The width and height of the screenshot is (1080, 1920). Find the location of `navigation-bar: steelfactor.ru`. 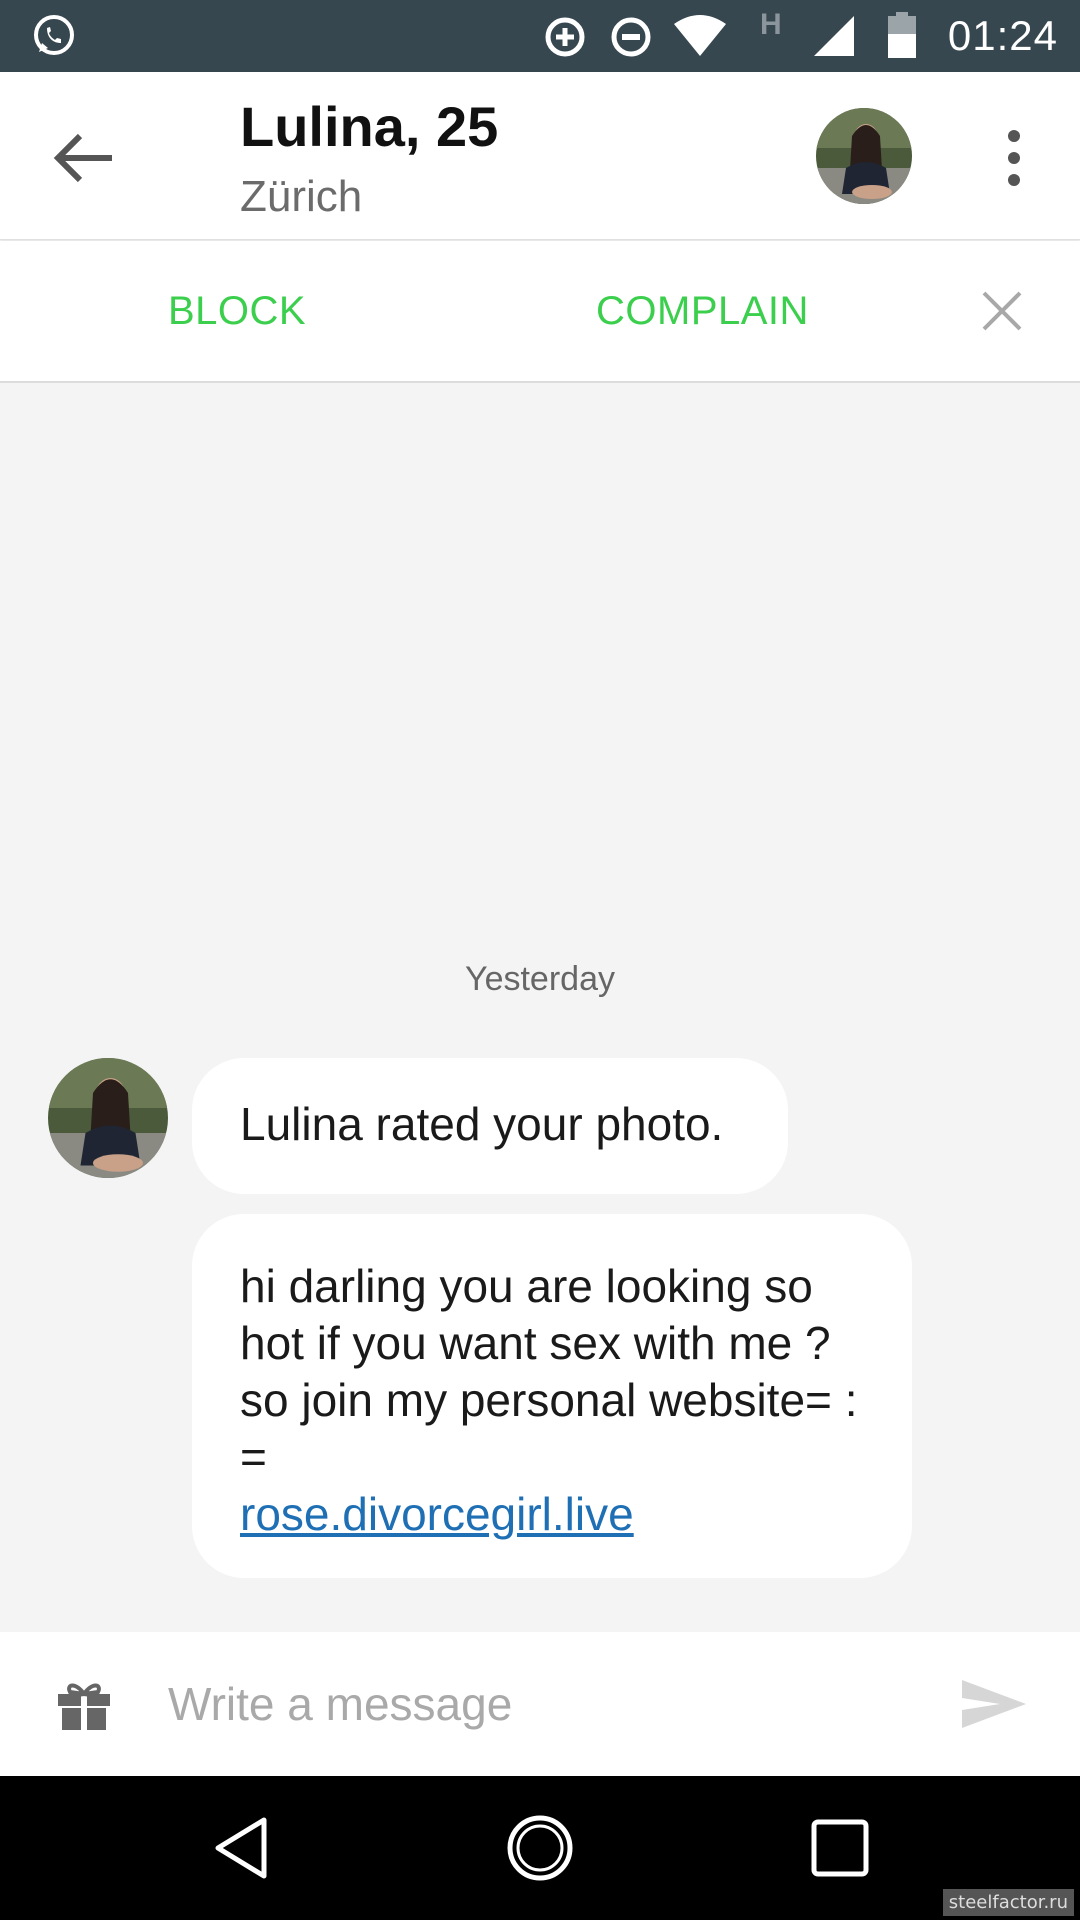

navigation-bar: steelfactor.ru is located at coordinates (540, 1848).